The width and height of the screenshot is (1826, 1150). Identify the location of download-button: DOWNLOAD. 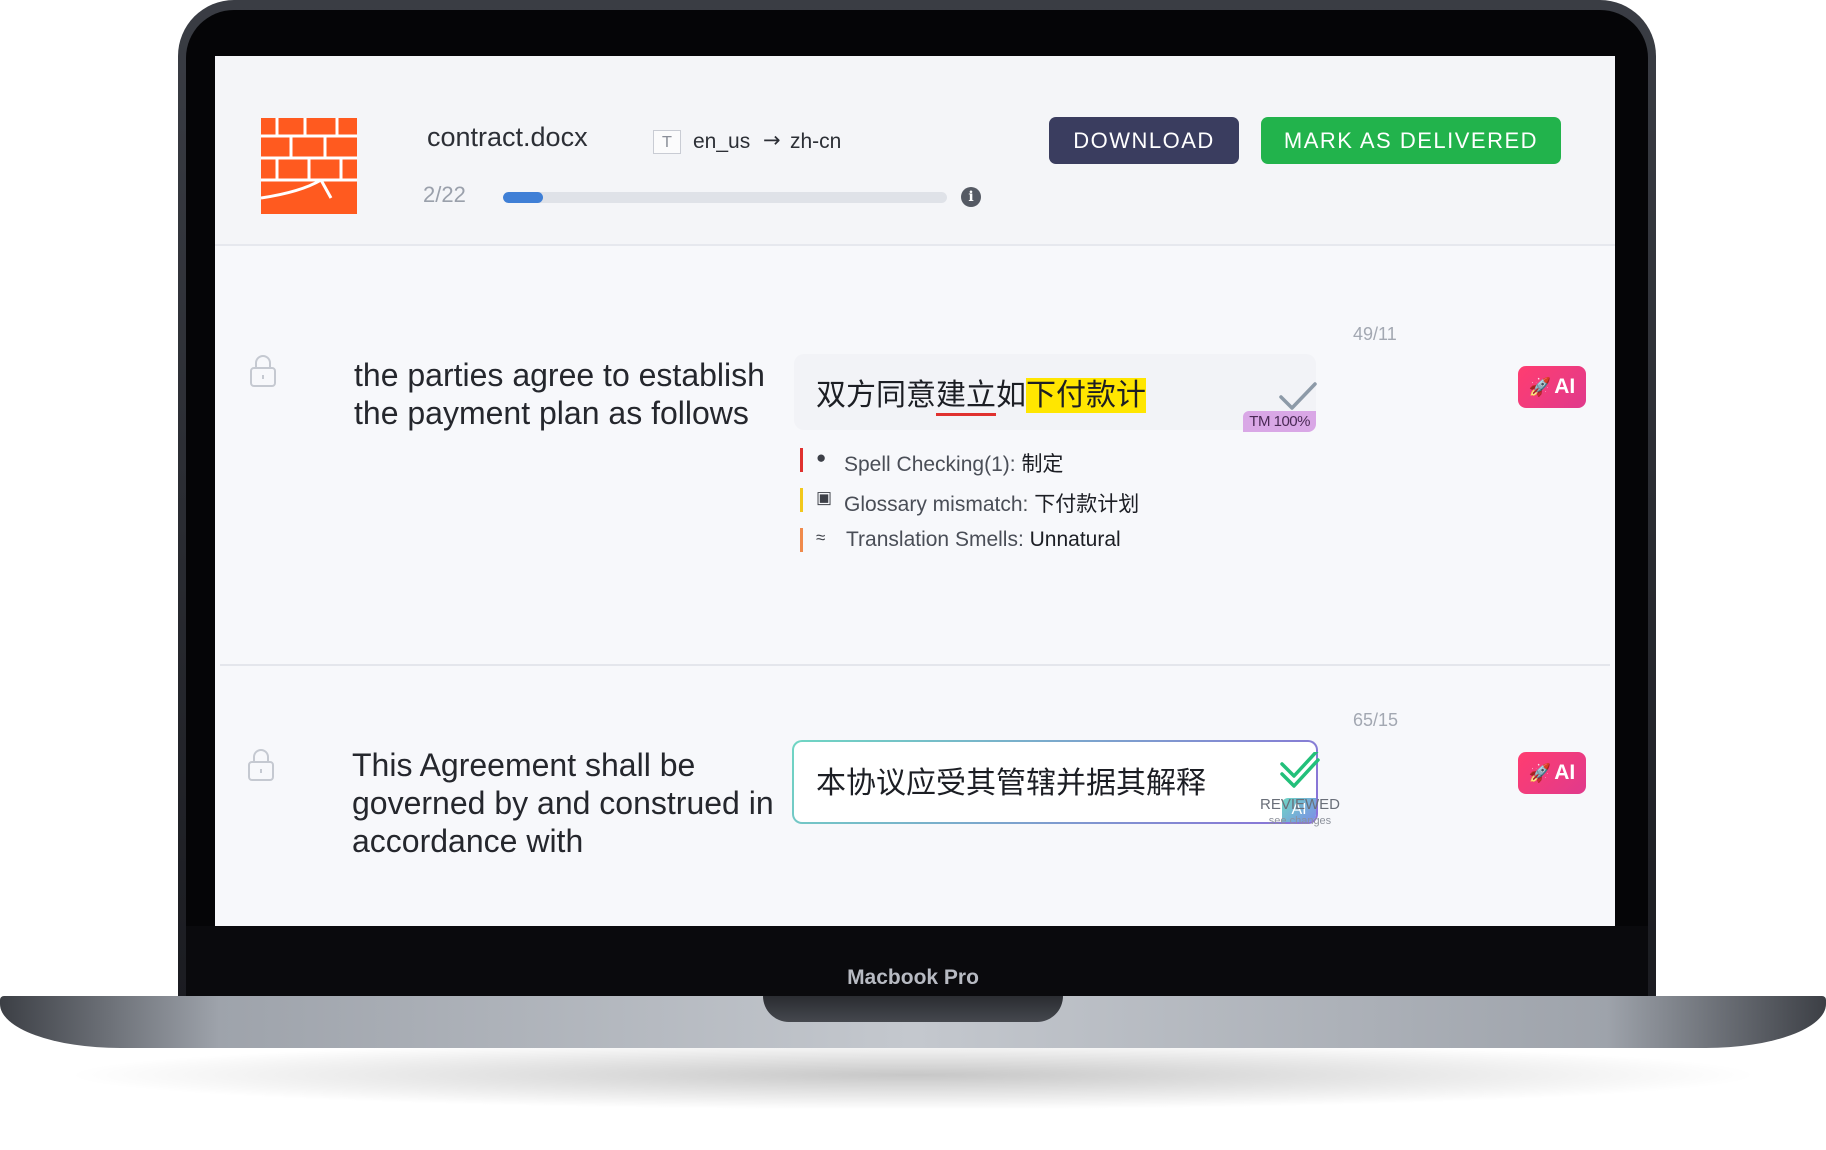
(1144, 140).